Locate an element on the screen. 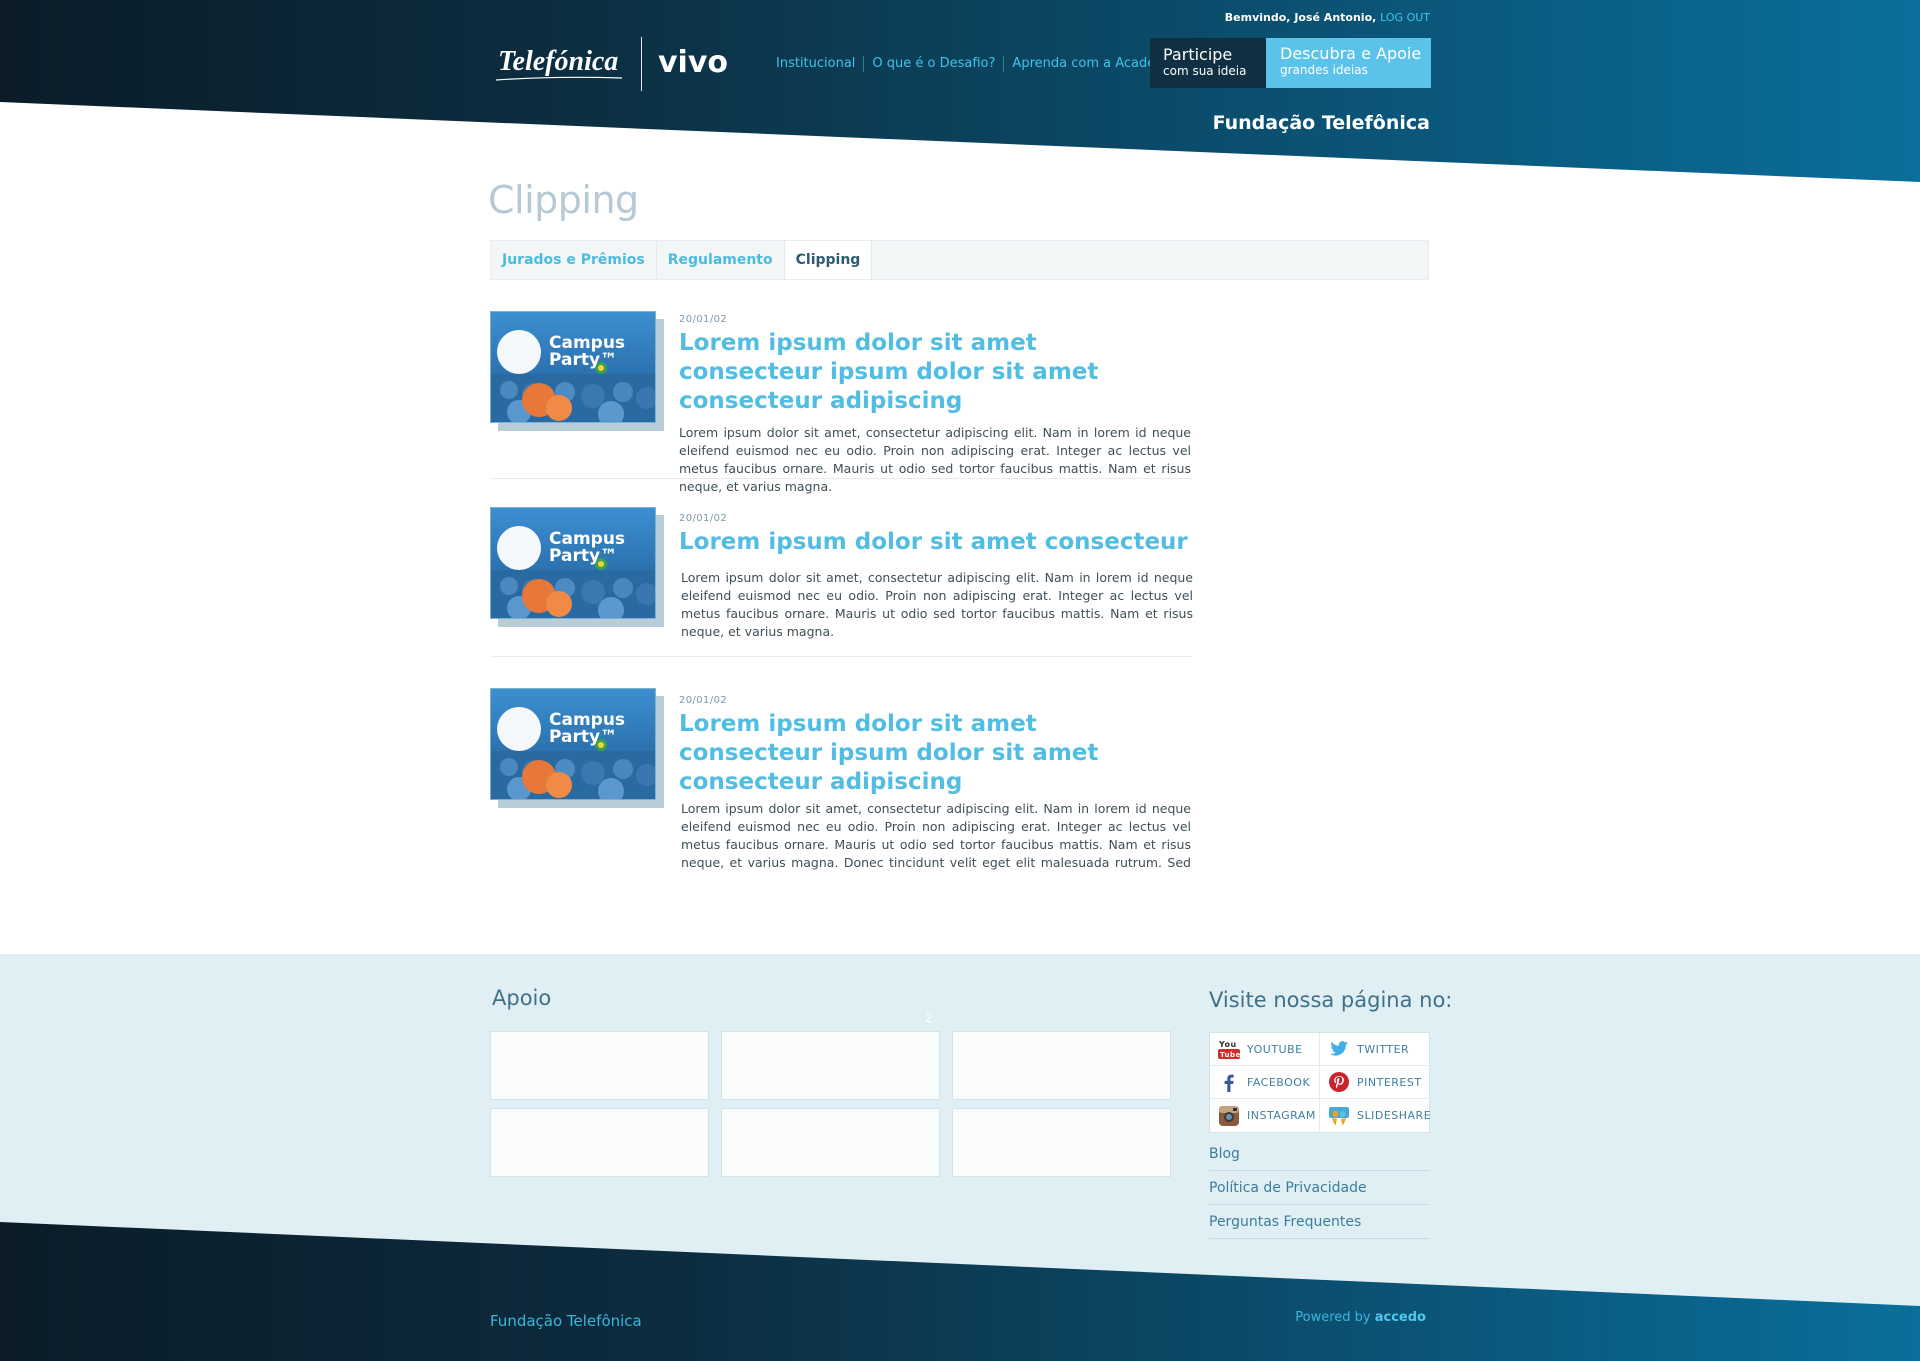 This screenshot has width=1920, height=1361. descubra-button: Descubra e Apoie grandes ideias is located at coordinates (1348, 63).